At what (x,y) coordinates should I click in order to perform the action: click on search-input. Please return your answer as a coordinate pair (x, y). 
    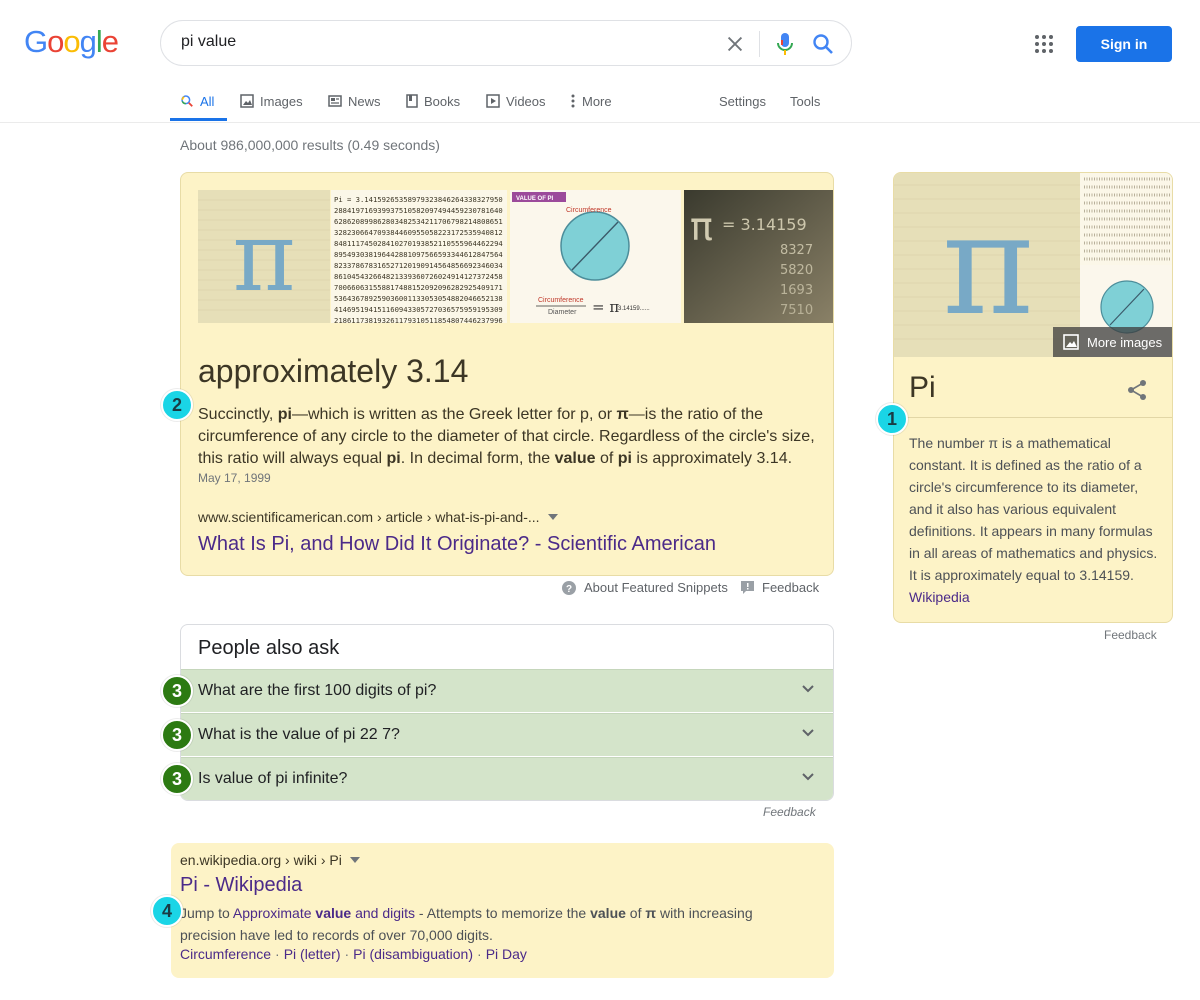
    Looking at the image, I should click on (441, 42).